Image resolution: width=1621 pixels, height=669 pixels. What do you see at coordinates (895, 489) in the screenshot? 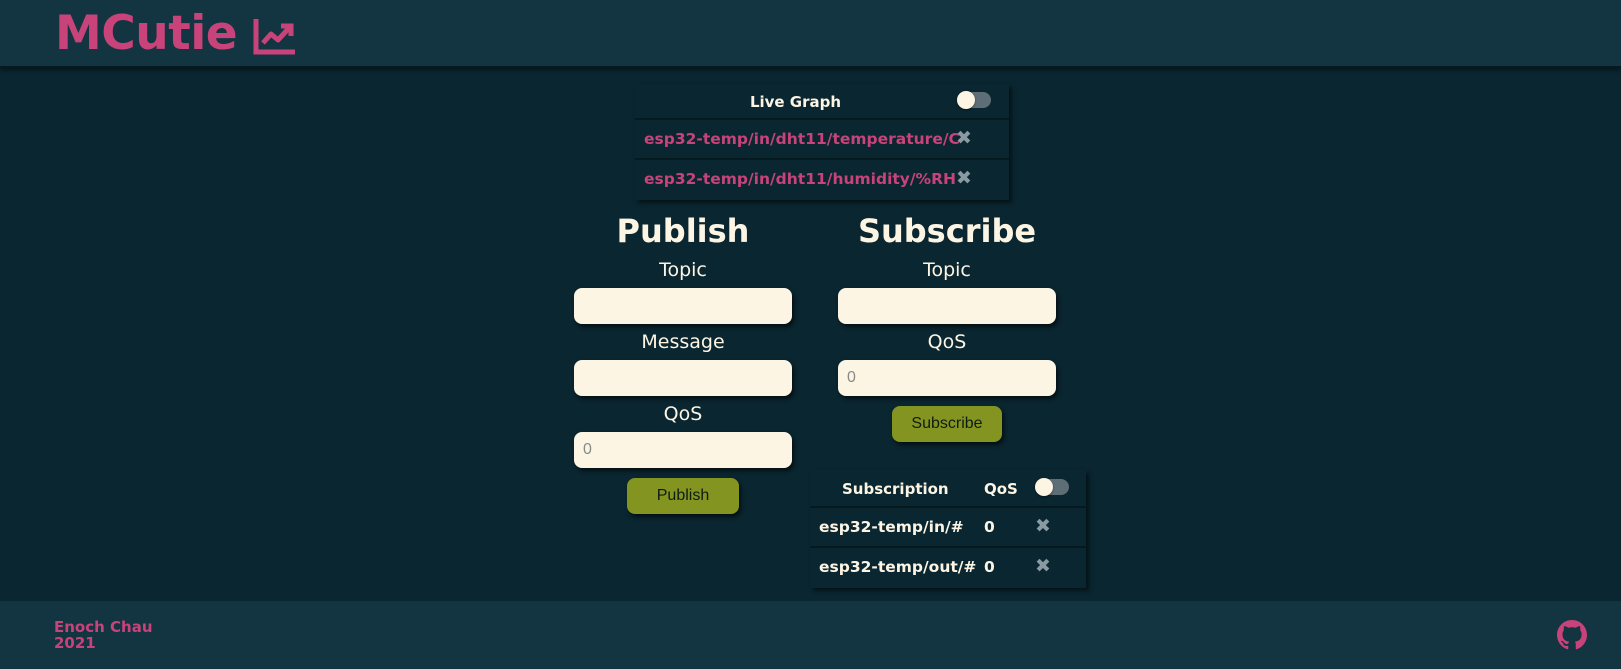
I see `column-header-subscription: Subscription` at bounding box center [895, 489].